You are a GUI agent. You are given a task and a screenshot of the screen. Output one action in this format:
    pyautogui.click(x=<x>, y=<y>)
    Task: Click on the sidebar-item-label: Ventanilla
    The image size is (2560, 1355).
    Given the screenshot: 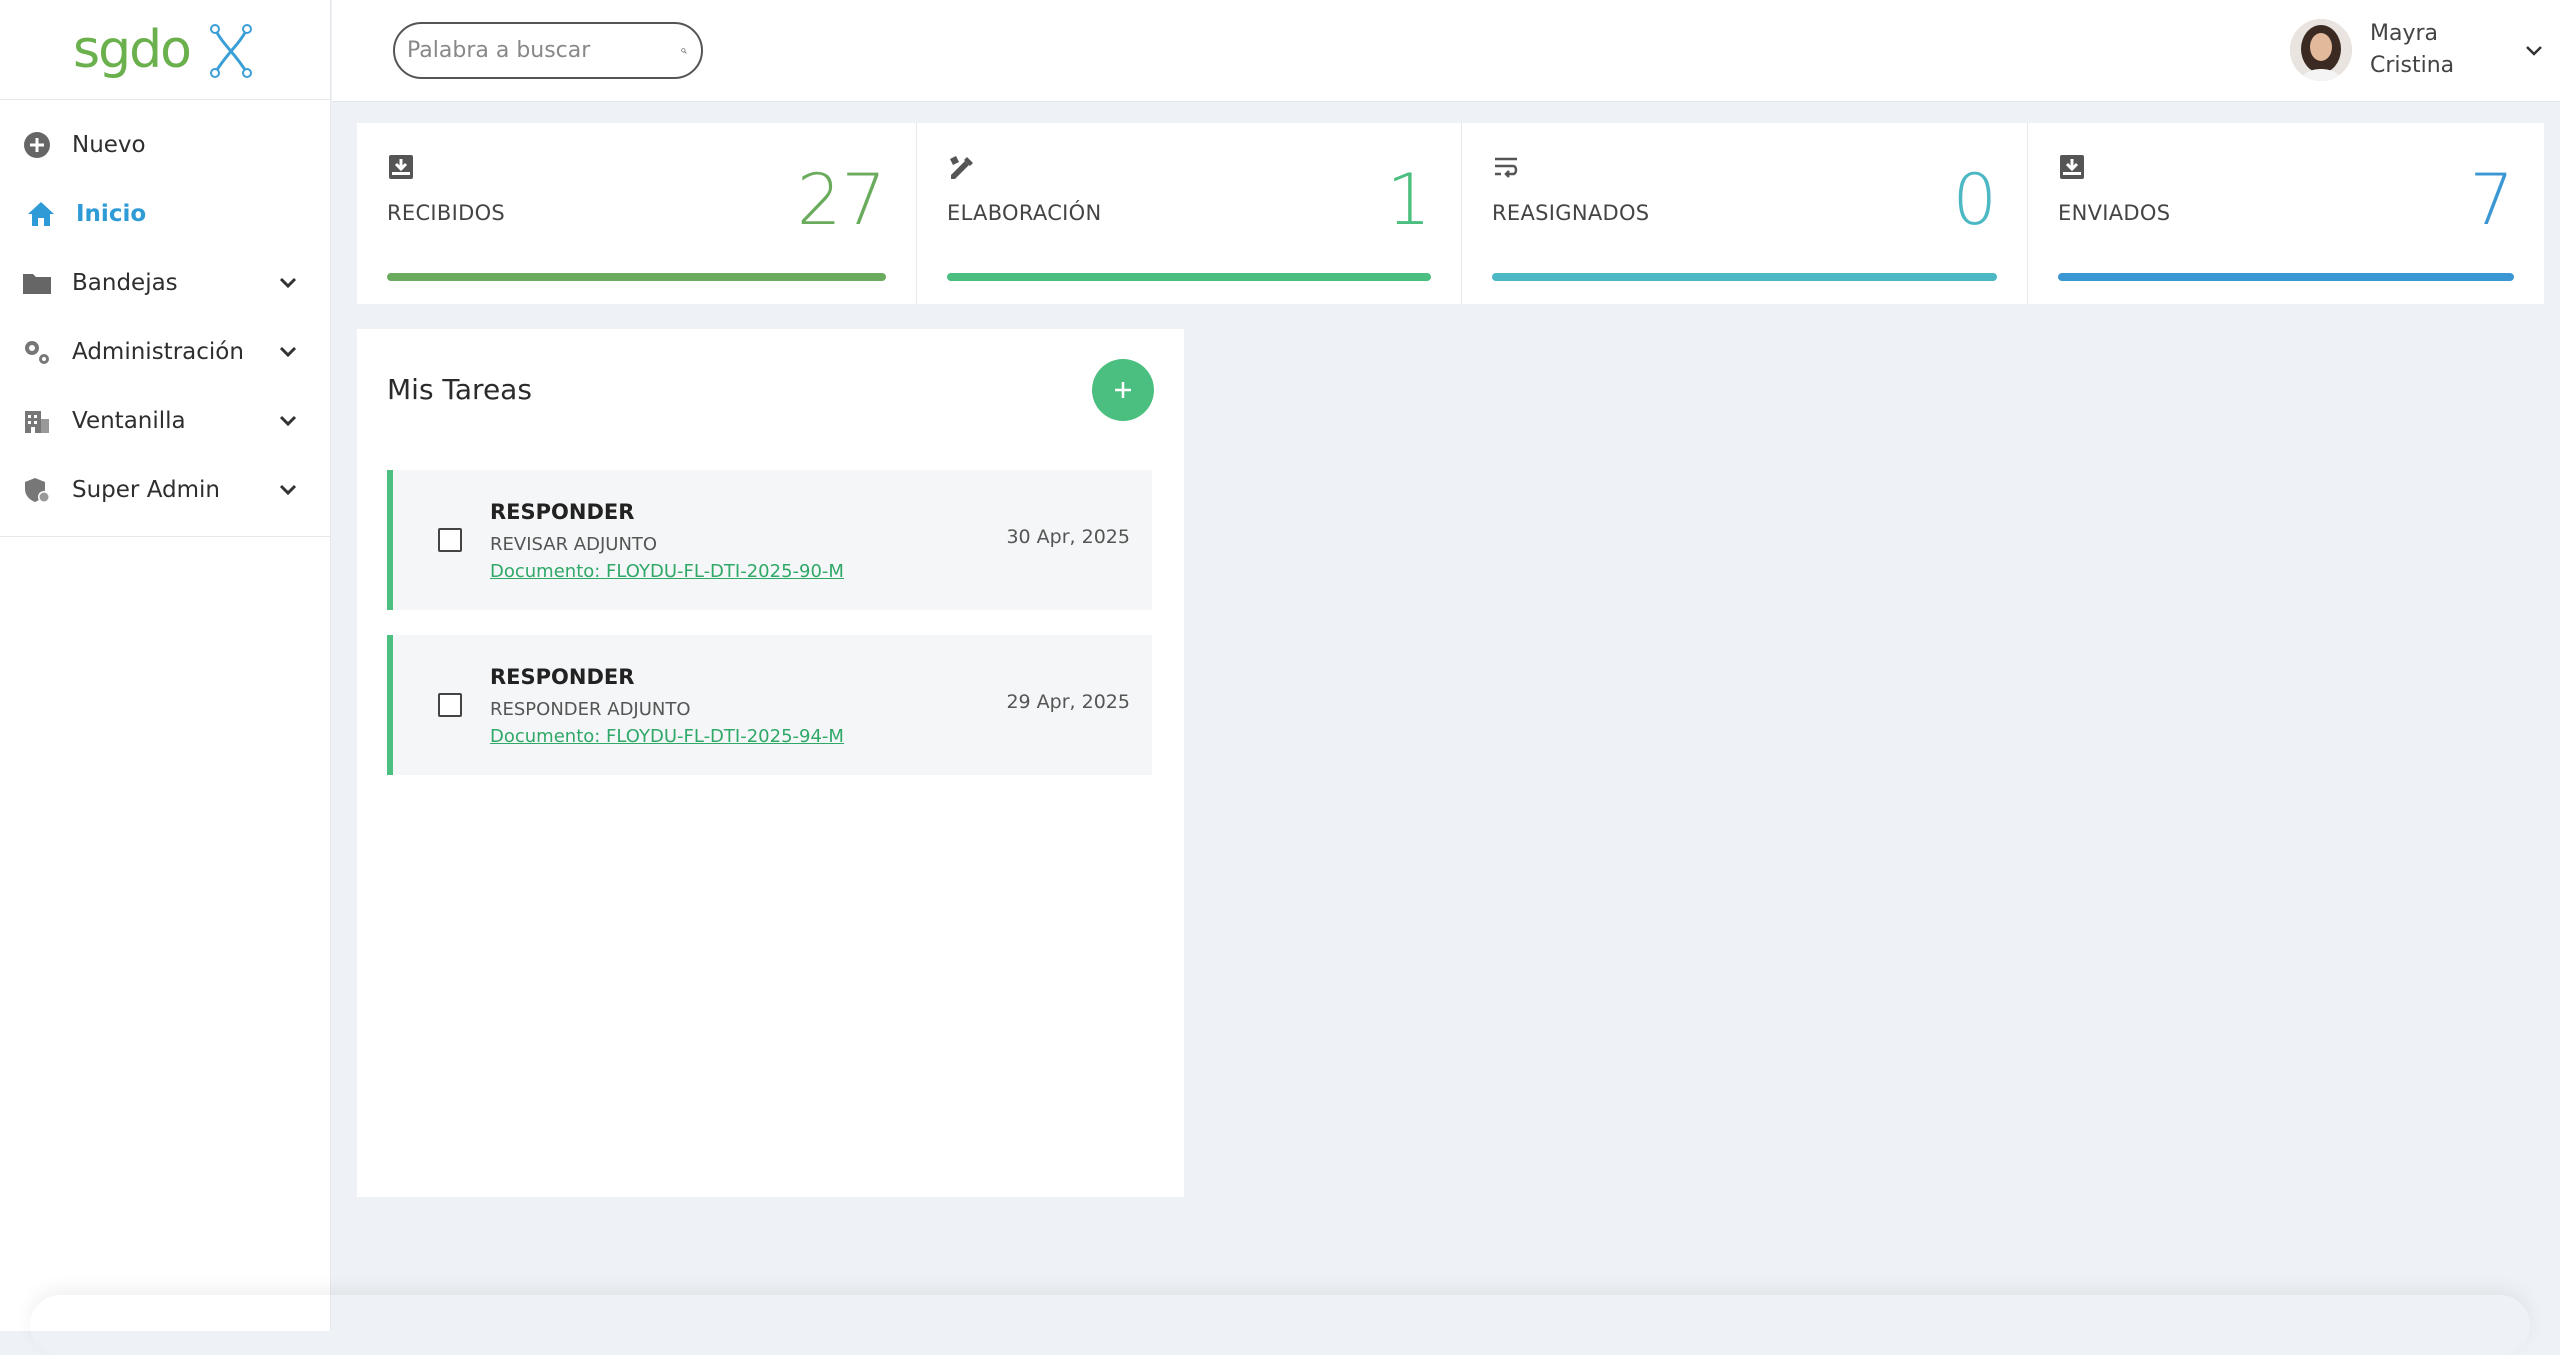 What is the action you would take?
    pyautogui.click(x=129, y=420)
    